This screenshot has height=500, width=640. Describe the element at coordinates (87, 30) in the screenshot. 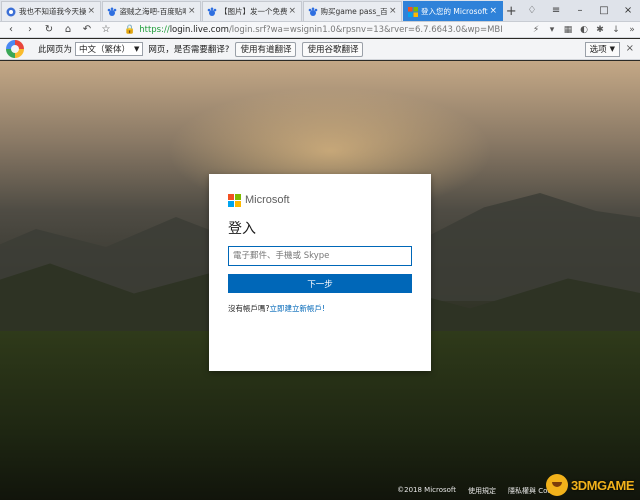

I see `undo-icon: ↶` at that location.